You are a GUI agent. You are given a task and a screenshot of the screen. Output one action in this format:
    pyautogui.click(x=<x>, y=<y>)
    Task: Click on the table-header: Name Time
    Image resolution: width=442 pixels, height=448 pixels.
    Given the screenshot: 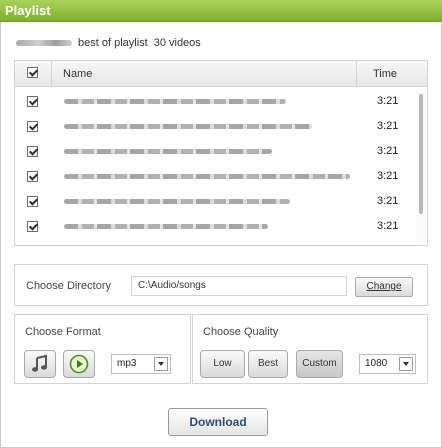 What is the action you would take?
    pyautogui.click(x=221, y=74)
    